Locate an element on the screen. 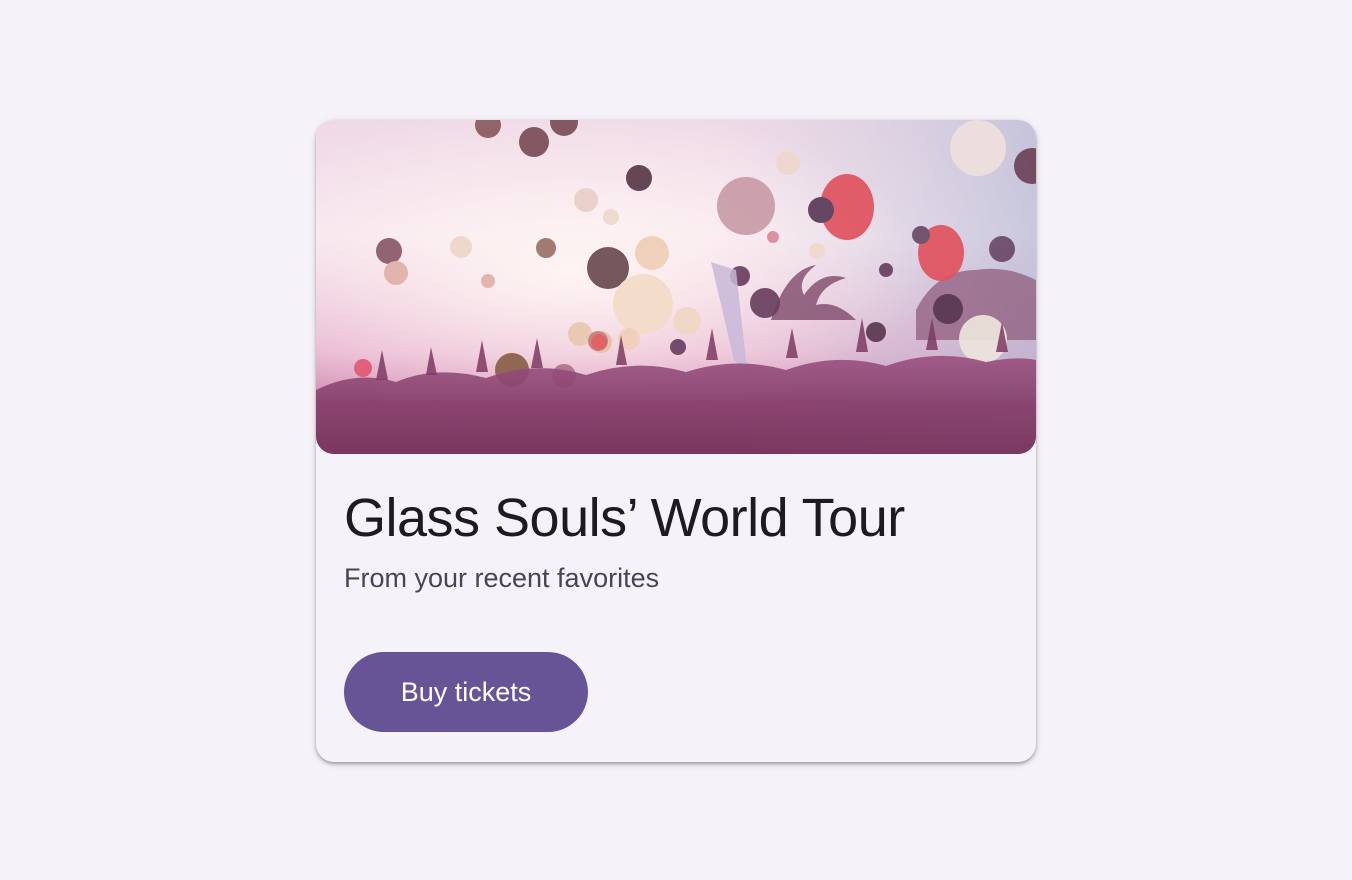  buy-tickets-button: Buy tickets is located at coordinates (466, 692).